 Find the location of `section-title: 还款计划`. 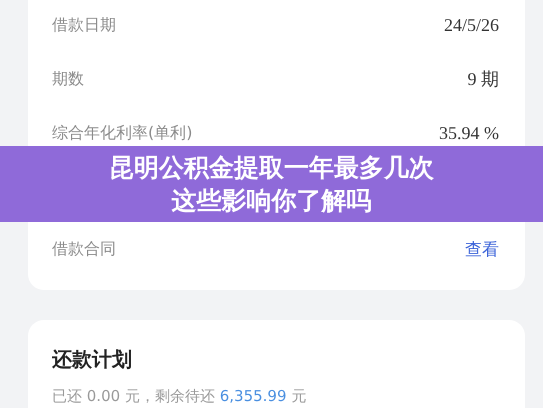

section-title: 还款计划 is located at coordinates (92, 359).